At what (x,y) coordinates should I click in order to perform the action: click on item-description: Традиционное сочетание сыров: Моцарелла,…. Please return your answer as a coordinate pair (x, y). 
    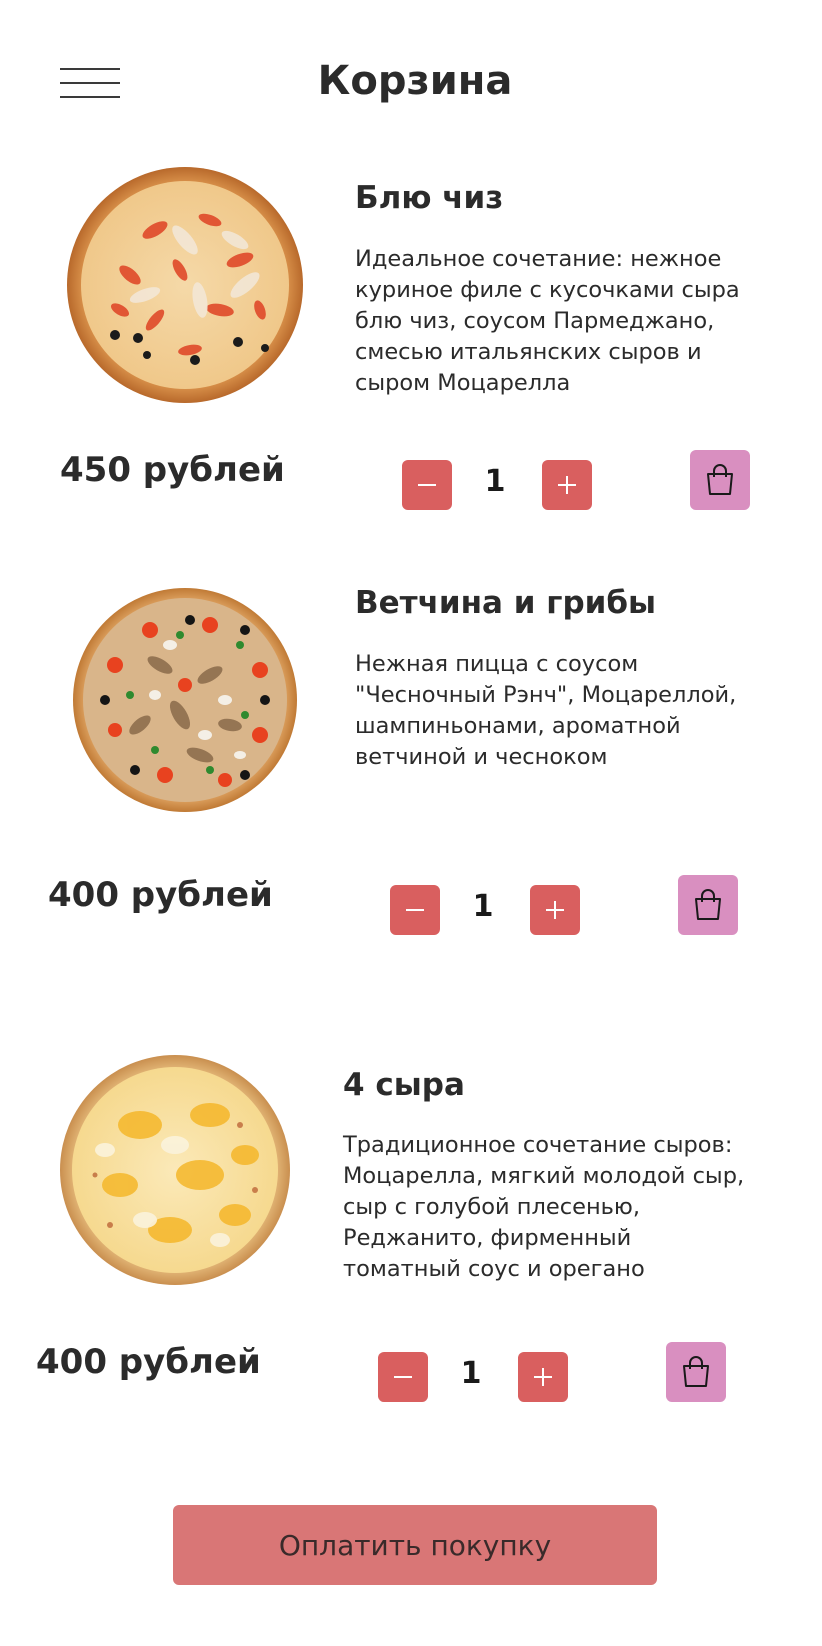
    Looking at the image, I should click on (544, 1207).